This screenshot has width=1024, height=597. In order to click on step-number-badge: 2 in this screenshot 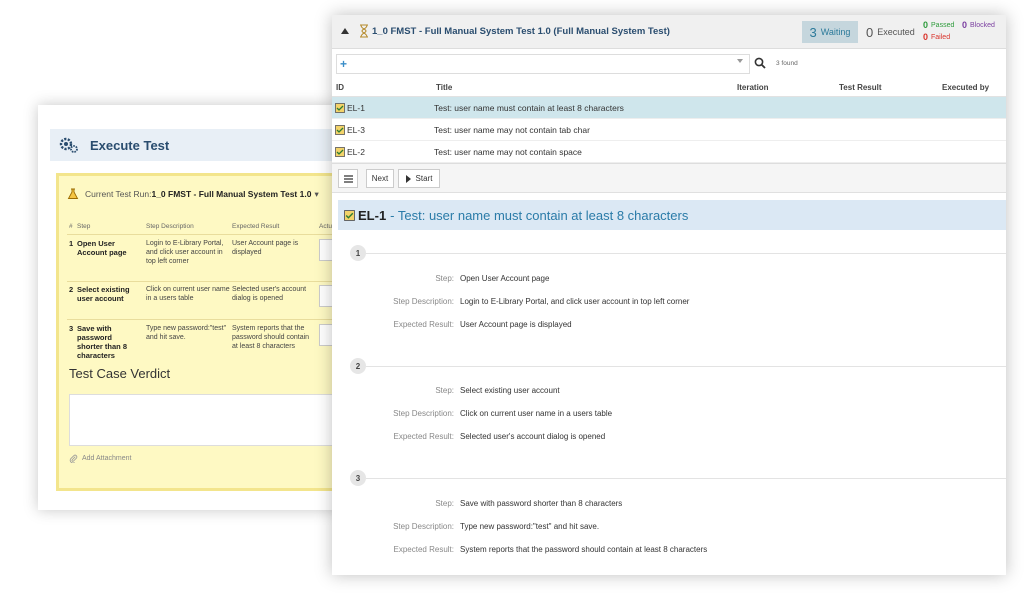, I will do `click(358, 366)`.